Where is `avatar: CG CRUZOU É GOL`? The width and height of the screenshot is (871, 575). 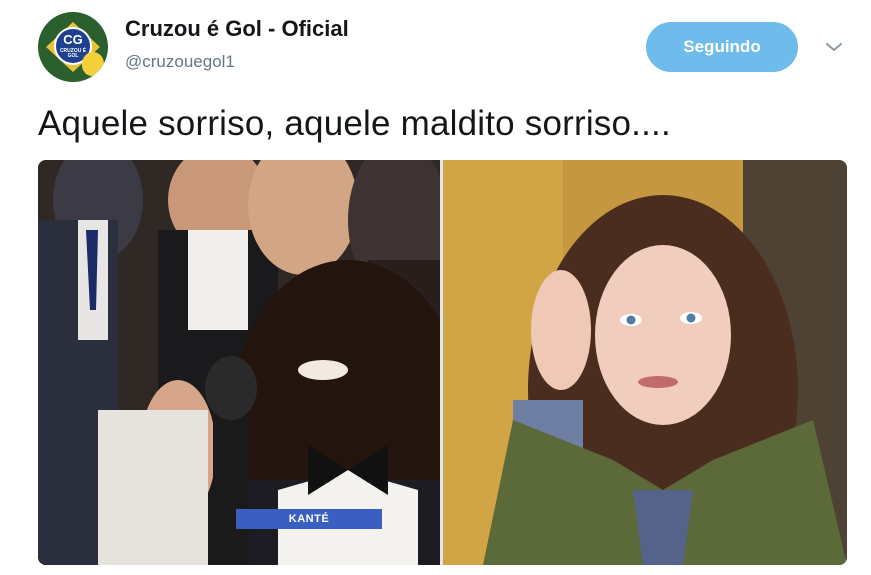 avatar: CG CRUZOU É GOL is located at coordinates (73, 47).